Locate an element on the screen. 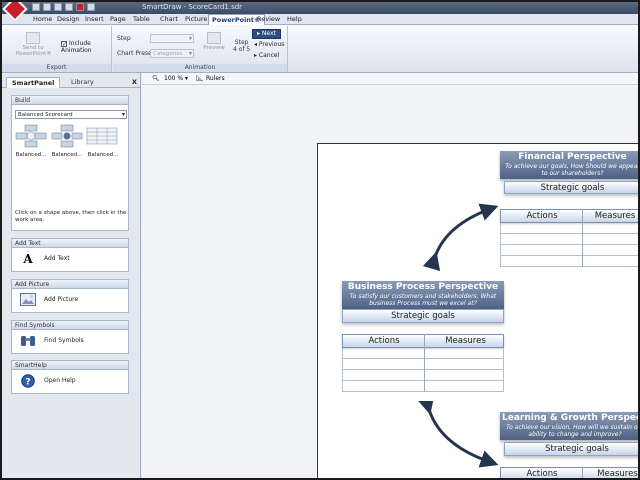  tab-chart: Chart is located at coordinates (169, 19).